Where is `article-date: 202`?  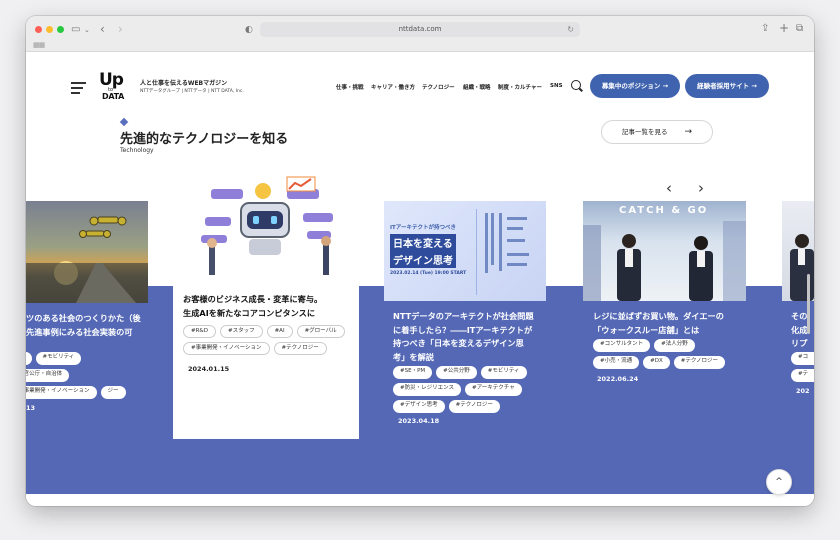
article-date: 202 is located at coordinates (803, 391).